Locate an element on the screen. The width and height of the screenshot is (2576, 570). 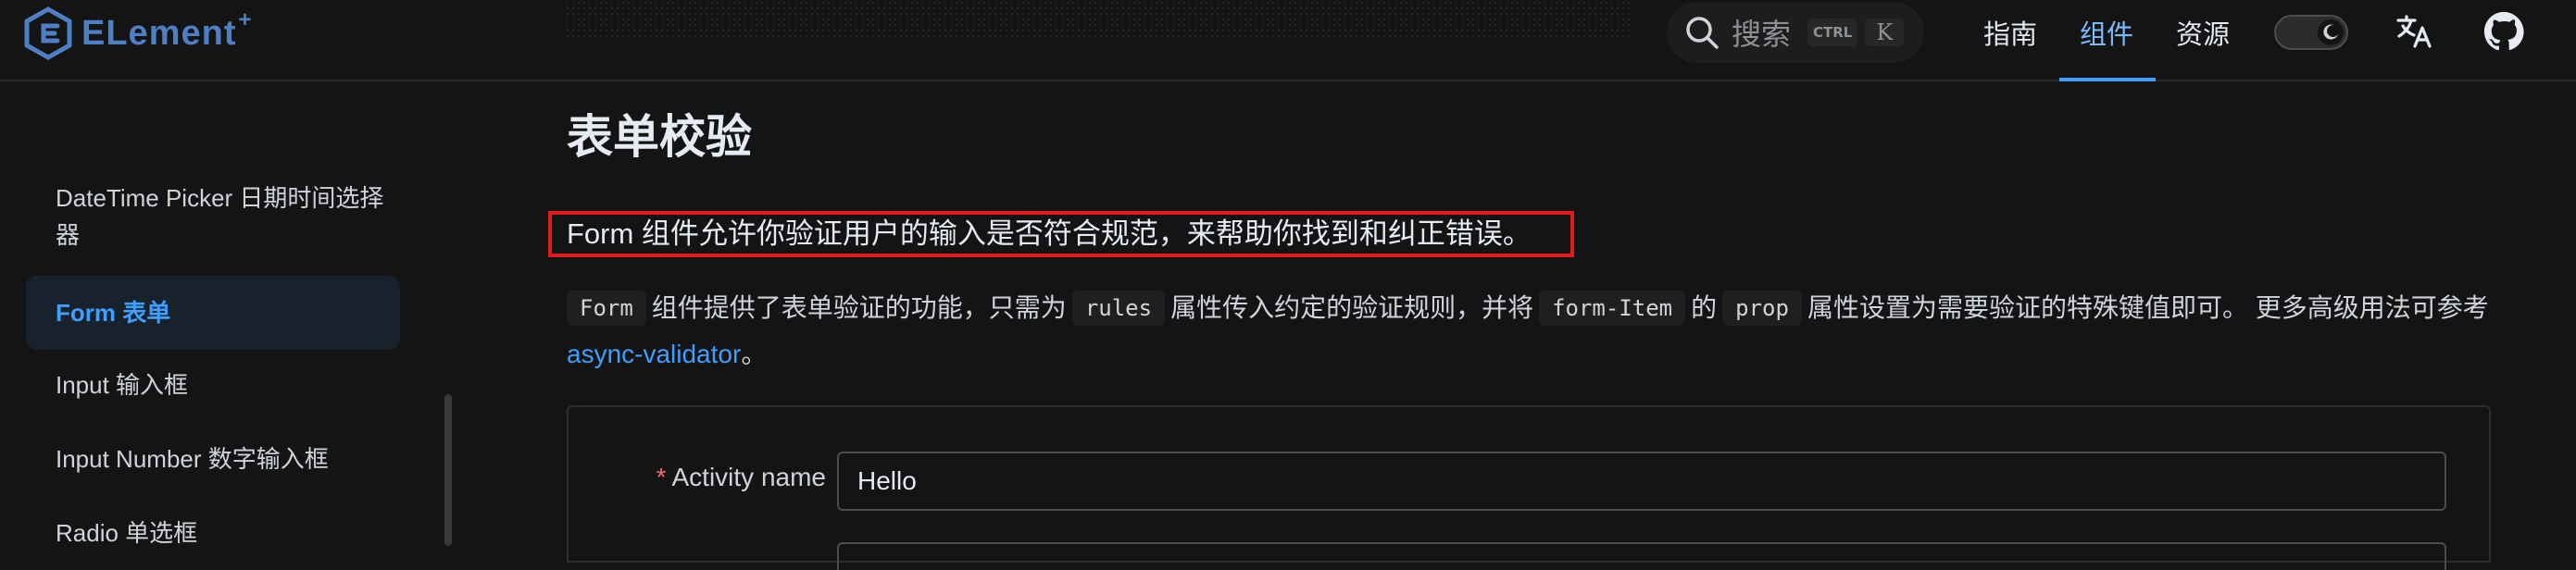
github-icon is located at coordinates (2503, 31).